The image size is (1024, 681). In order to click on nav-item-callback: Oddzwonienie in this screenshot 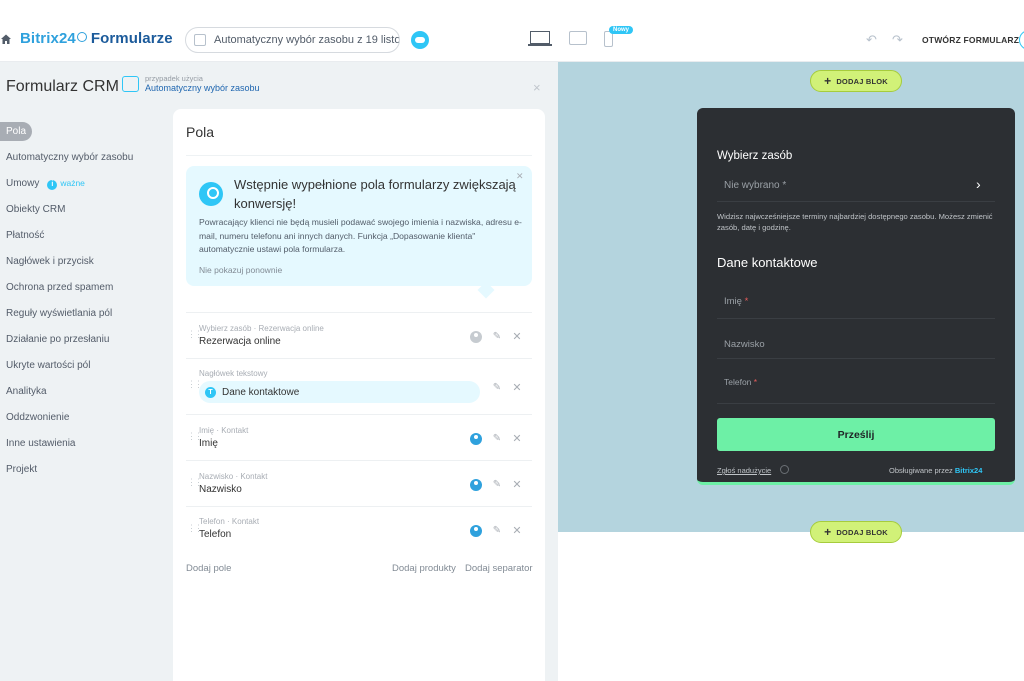, I will do `click(37, 417)`.